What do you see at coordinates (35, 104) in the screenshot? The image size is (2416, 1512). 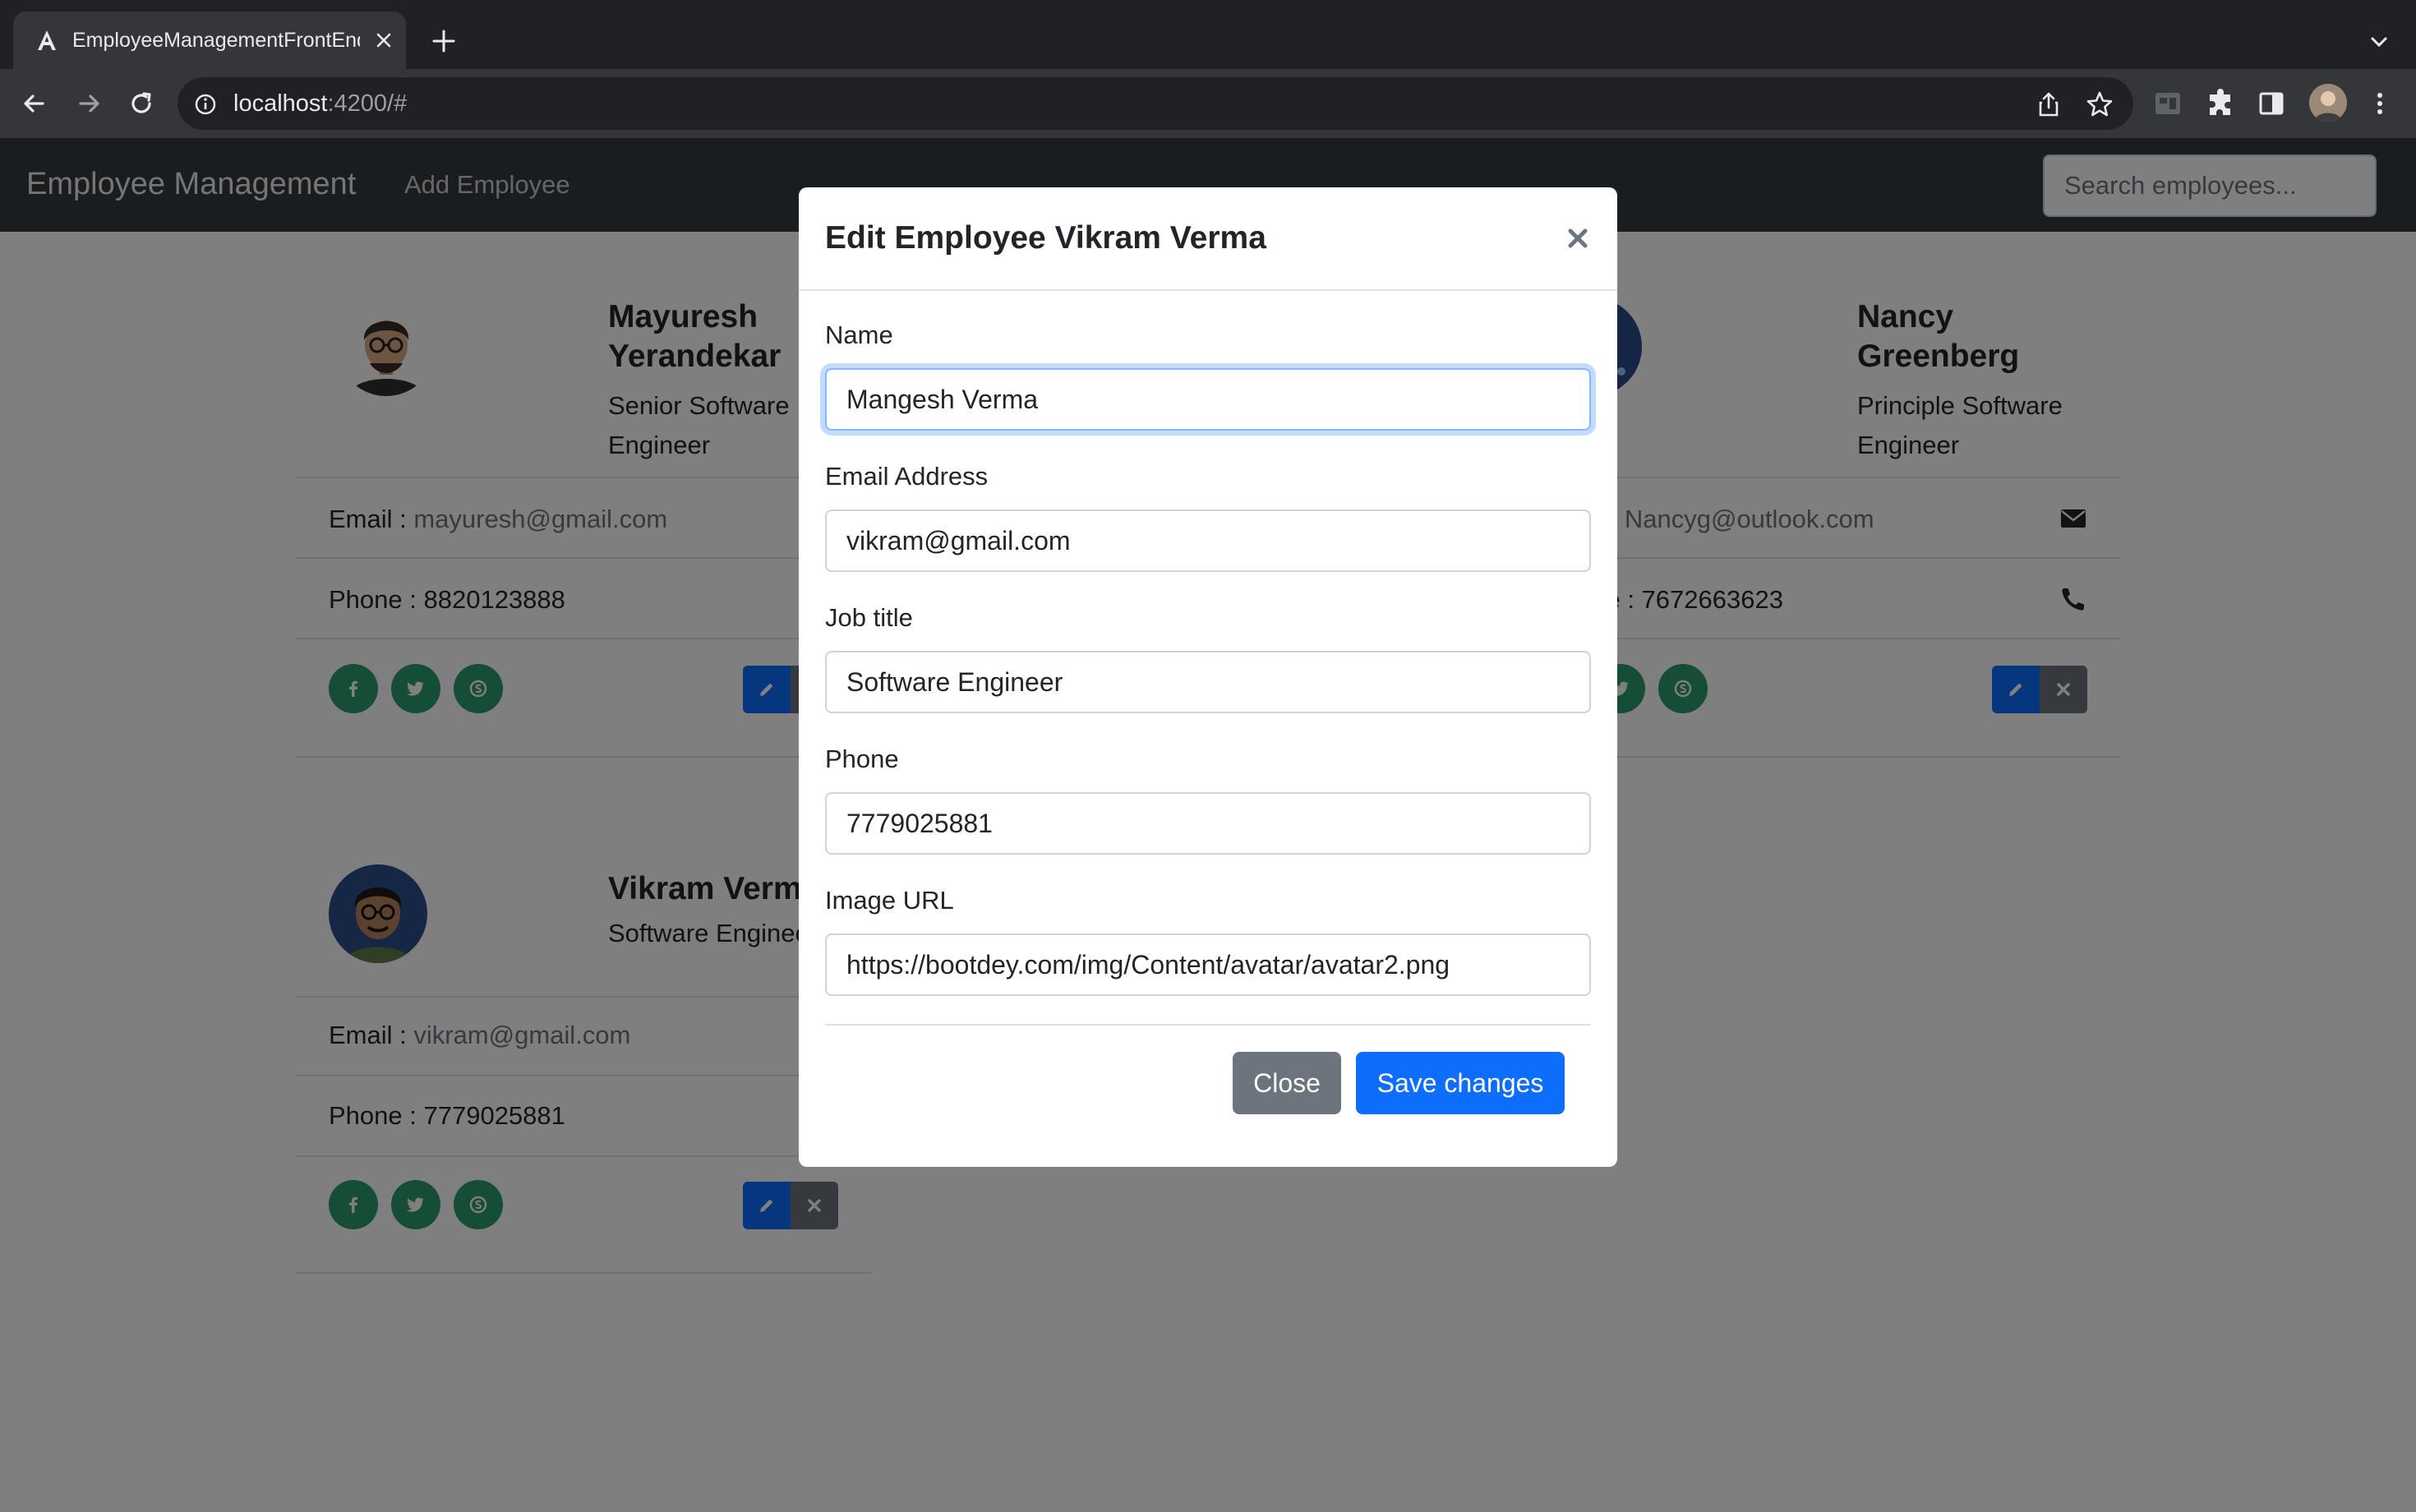 I see `back-arrow-icon` at bounding box center [35, 104].